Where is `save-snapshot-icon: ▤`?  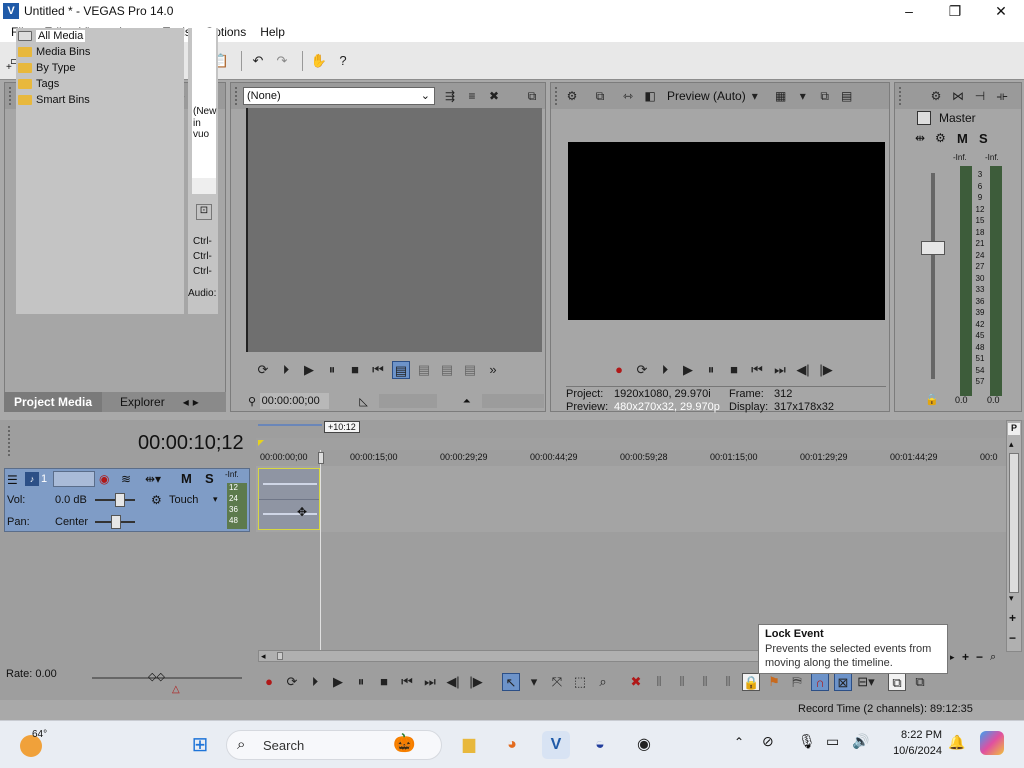 save-snapshot-icon: ▤ is located at coordinates (847, 96).